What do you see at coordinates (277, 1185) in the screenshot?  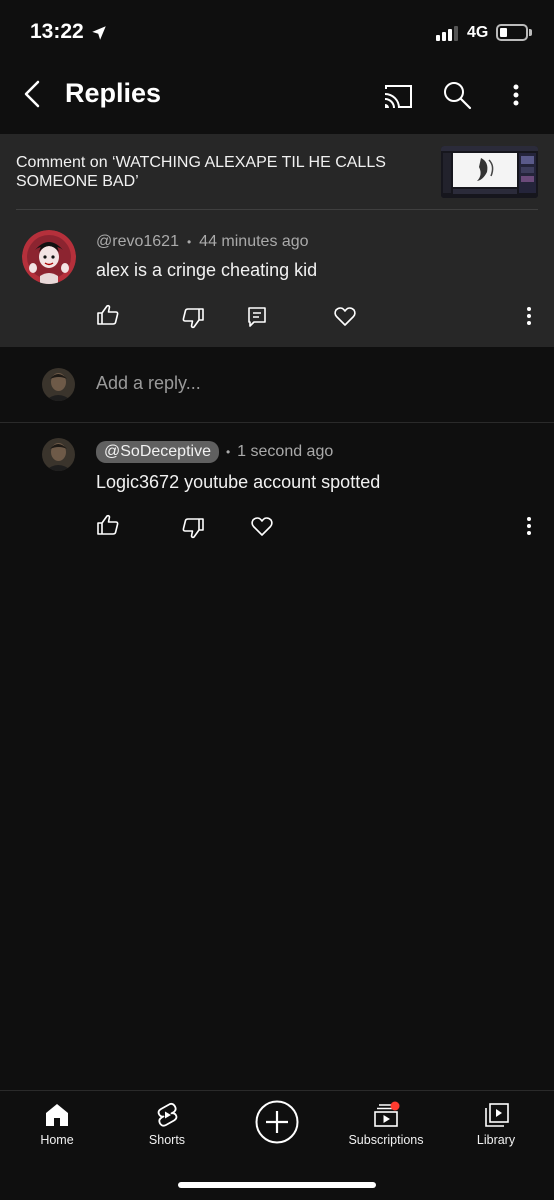 I see `home-indicator` at bounding box center [277, 1185].